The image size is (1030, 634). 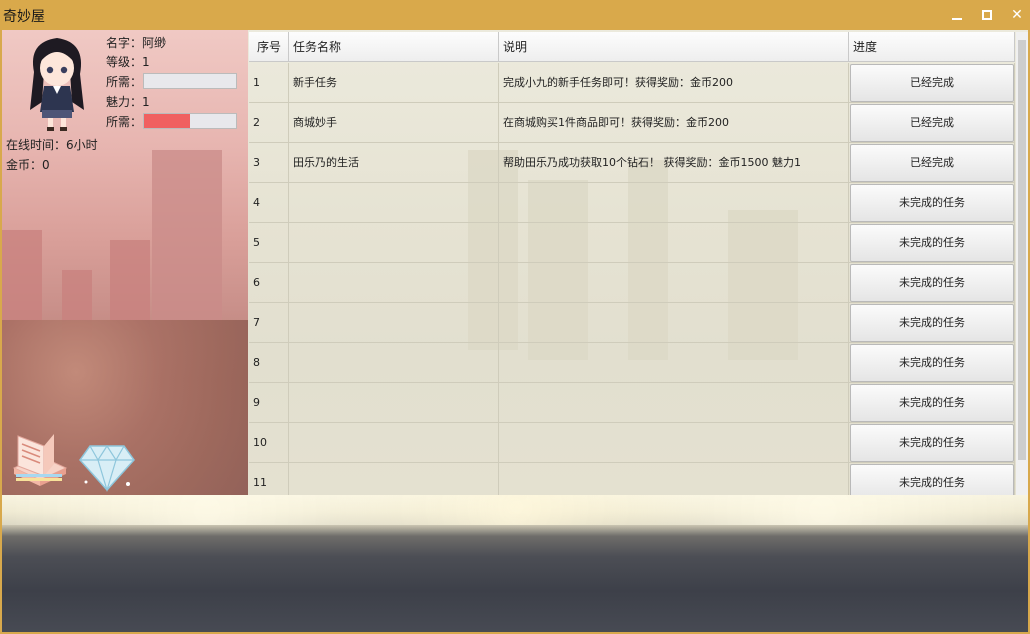 I want to click on column-header-task-name: 任务名称, so click(x=394, y=47).